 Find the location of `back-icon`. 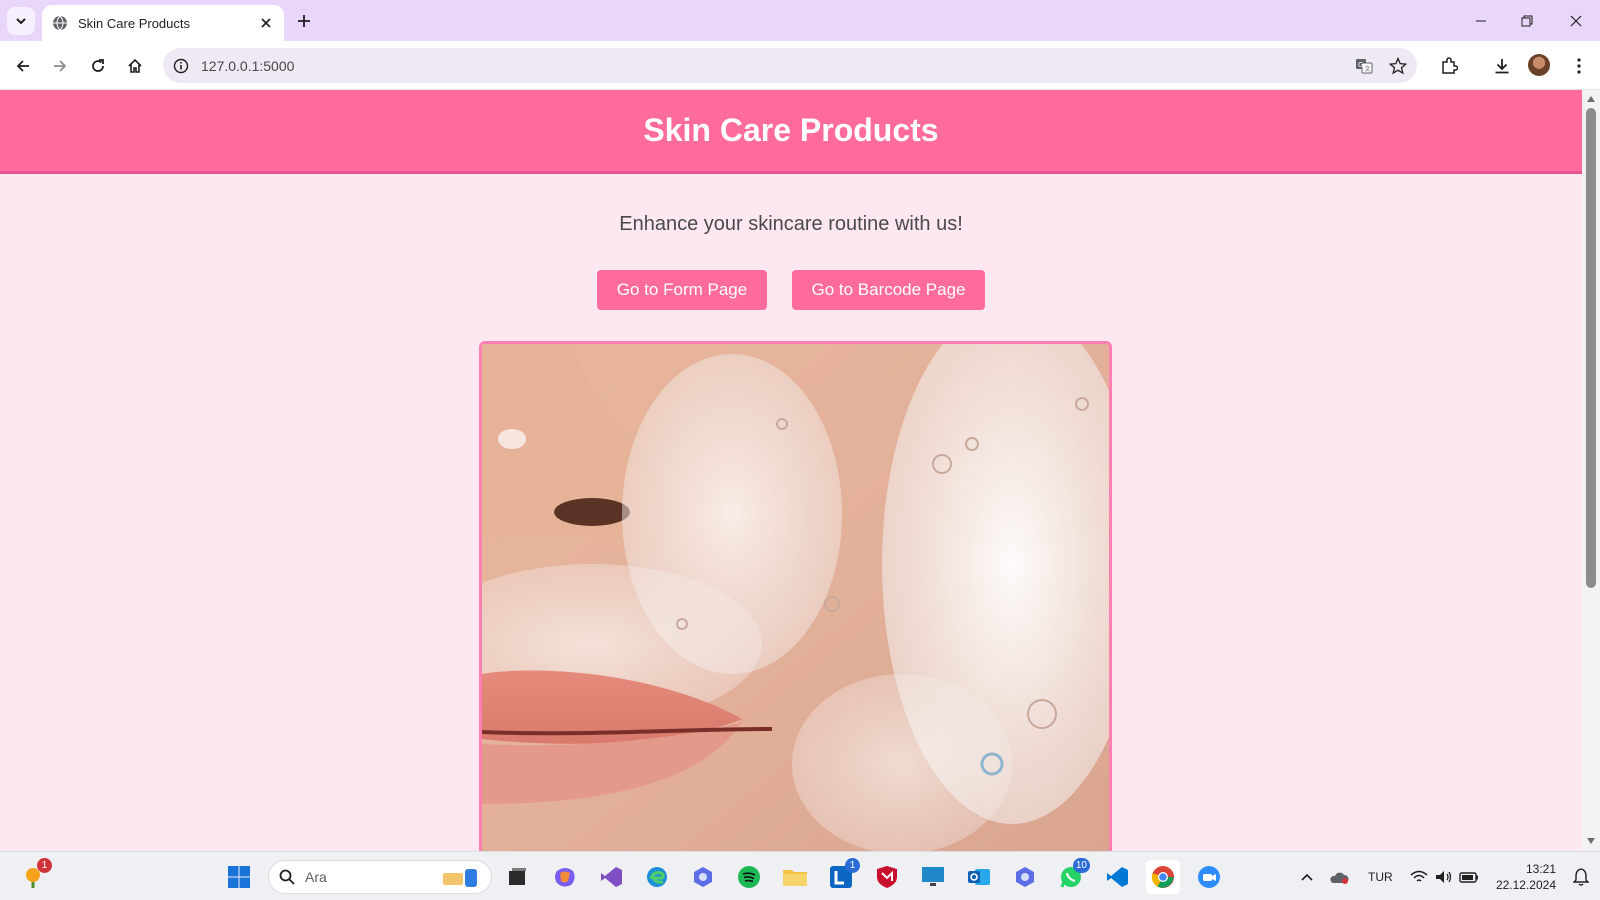

back-icon is located at coordinates (22, 66).